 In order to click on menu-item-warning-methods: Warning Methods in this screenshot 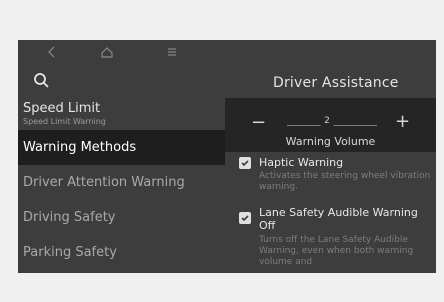, I will do `click(121, 147)`.